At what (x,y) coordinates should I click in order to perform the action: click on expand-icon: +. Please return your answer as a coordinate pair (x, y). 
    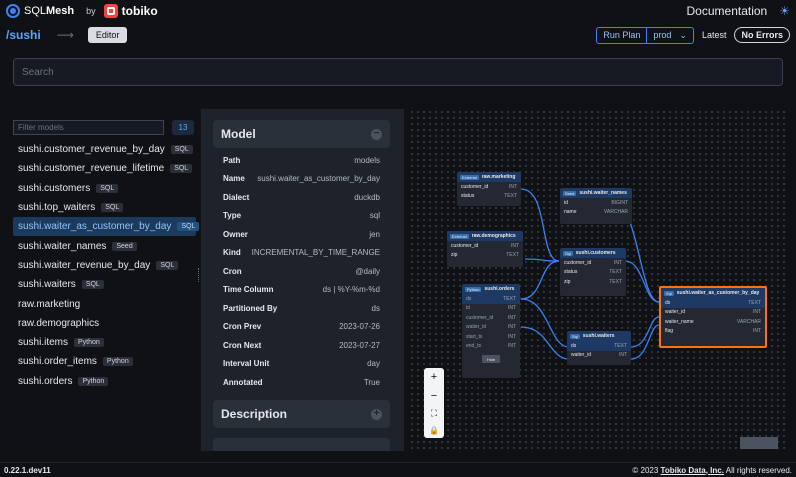
    Looking at the image, I should click on (376, 414).